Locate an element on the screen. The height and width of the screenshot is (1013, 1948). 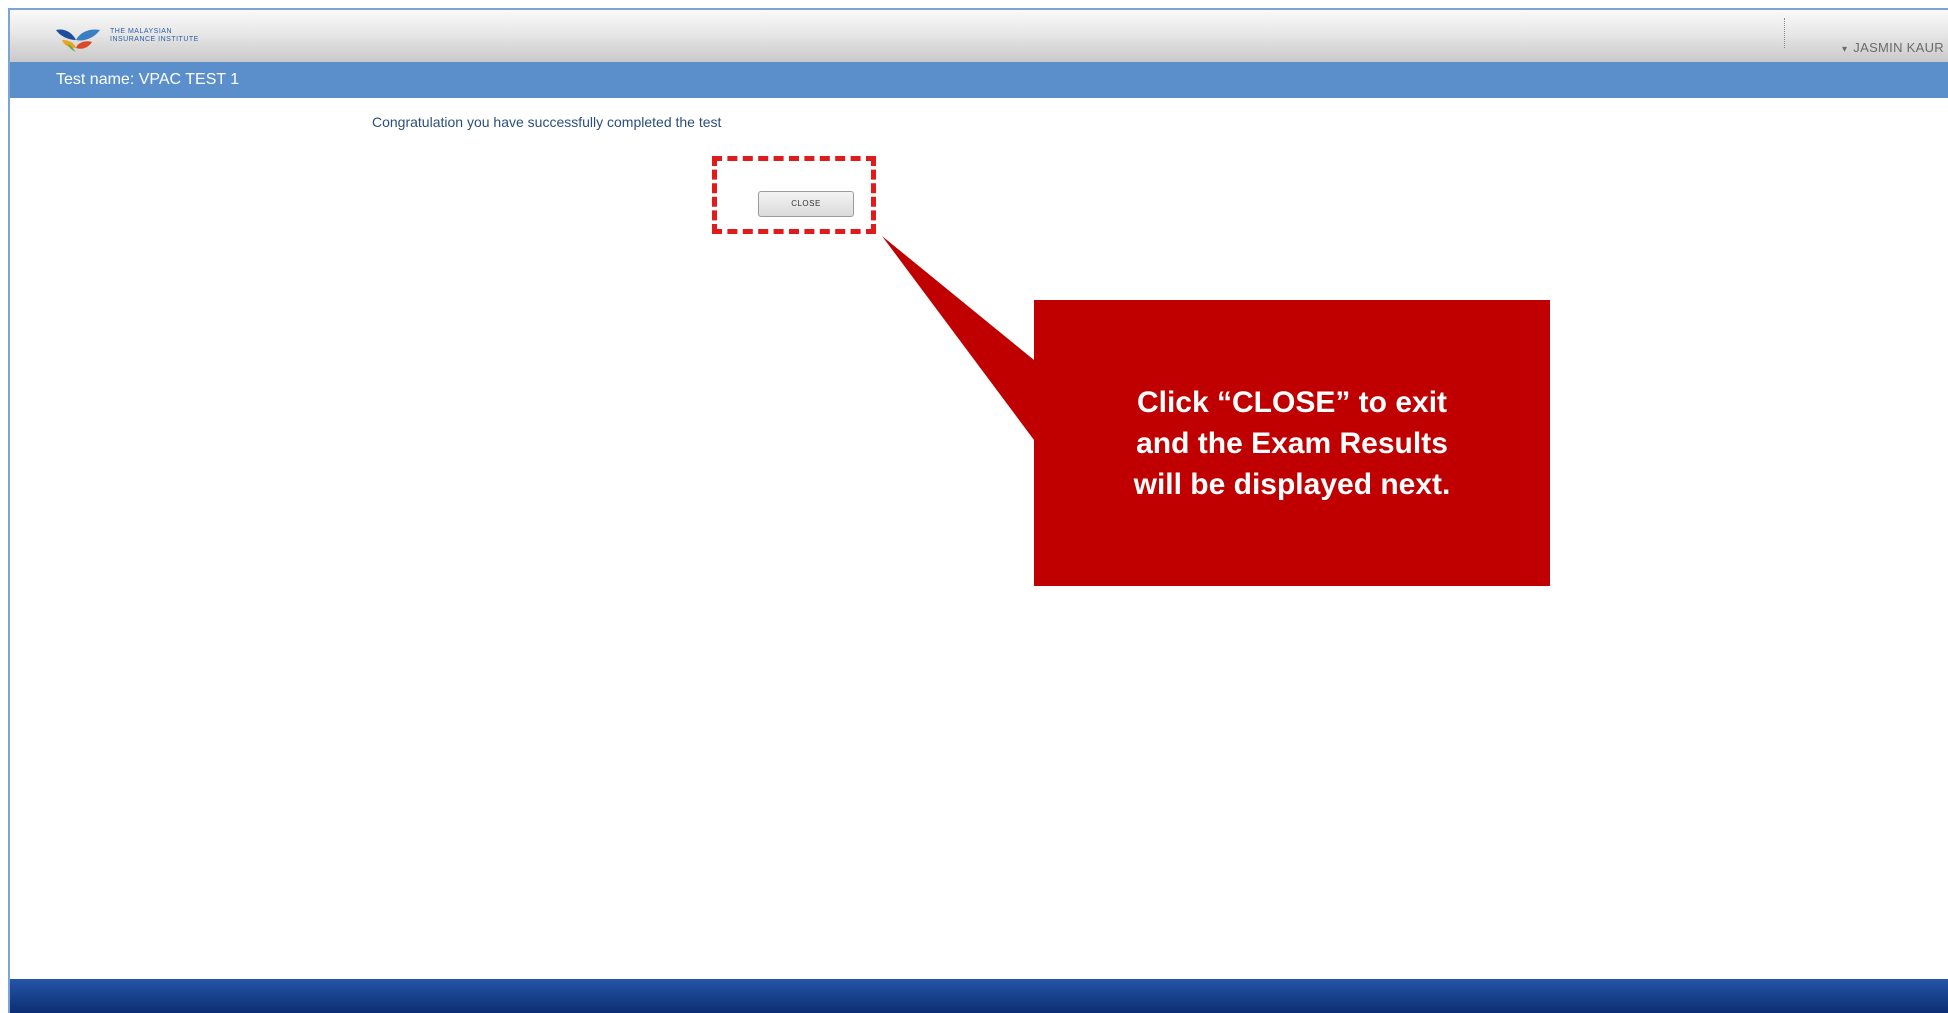
logo-line: THE MALAYSIAN is located at coordinates (141, 31).